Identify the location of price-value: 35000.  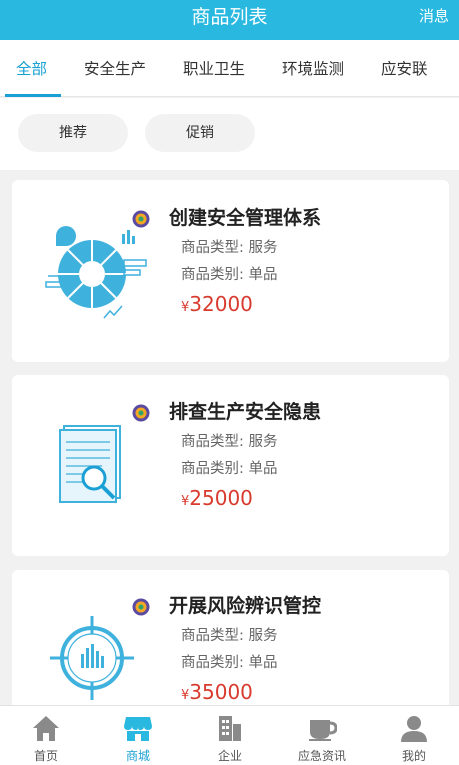
(221, 692).